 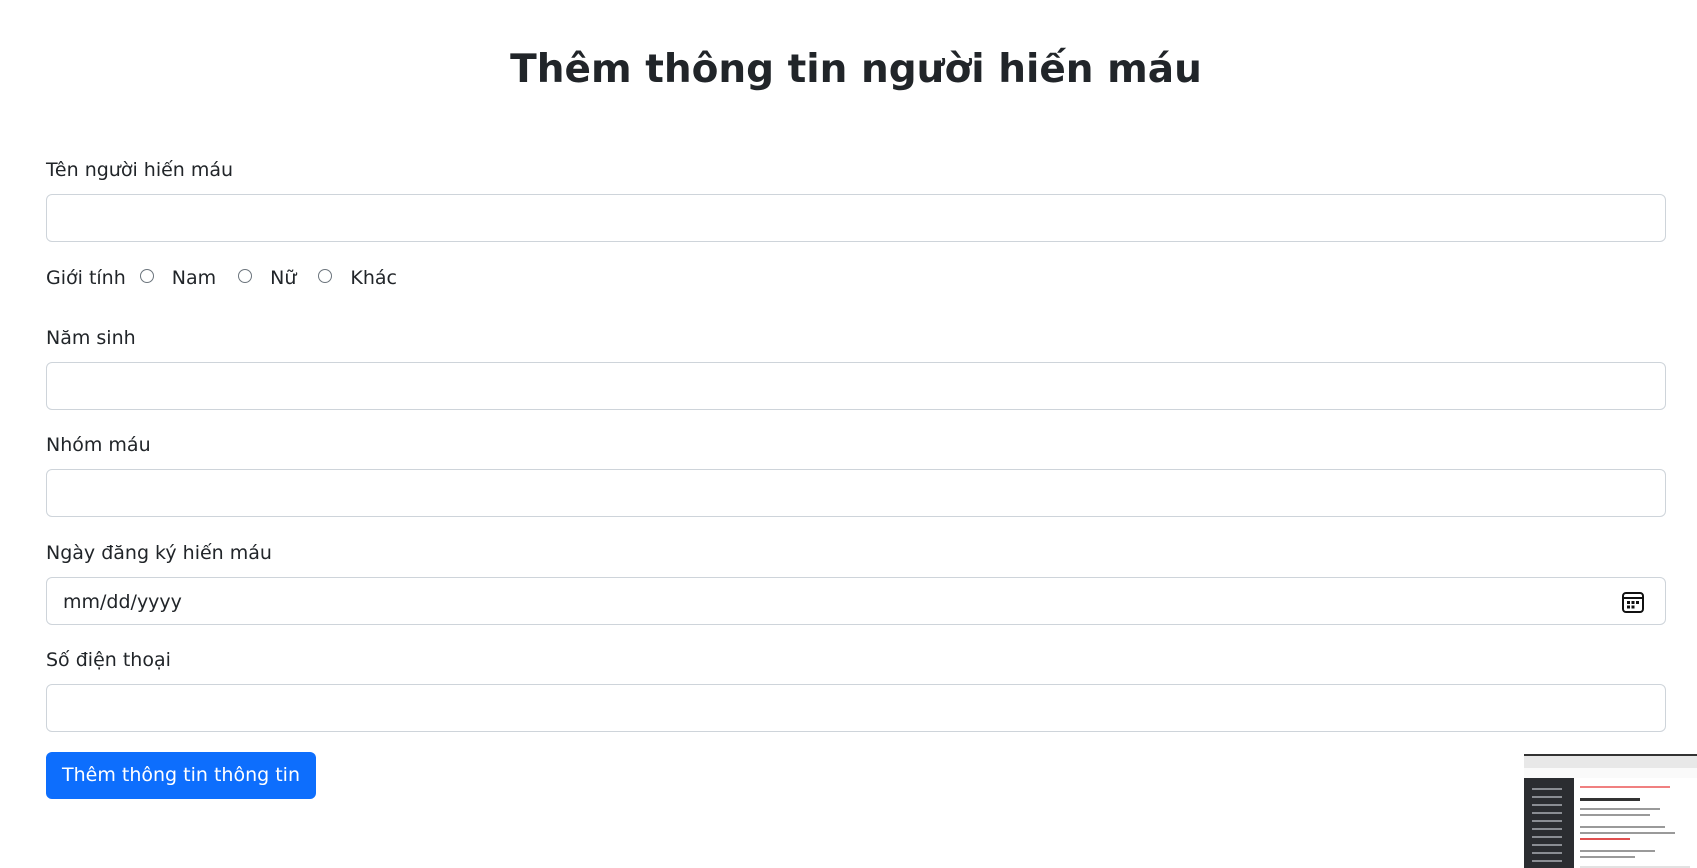 What do you see at coordinates (146, 276) in the screenshot?
I see `gender-radio-nam` at bounding box center [146, 276].